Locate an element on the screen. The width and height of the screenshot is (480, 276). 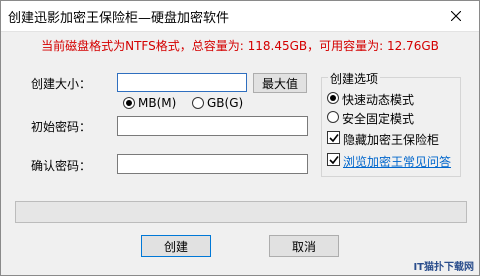
unit-gb-label: GB(G) is located at coordinates (225, 103).